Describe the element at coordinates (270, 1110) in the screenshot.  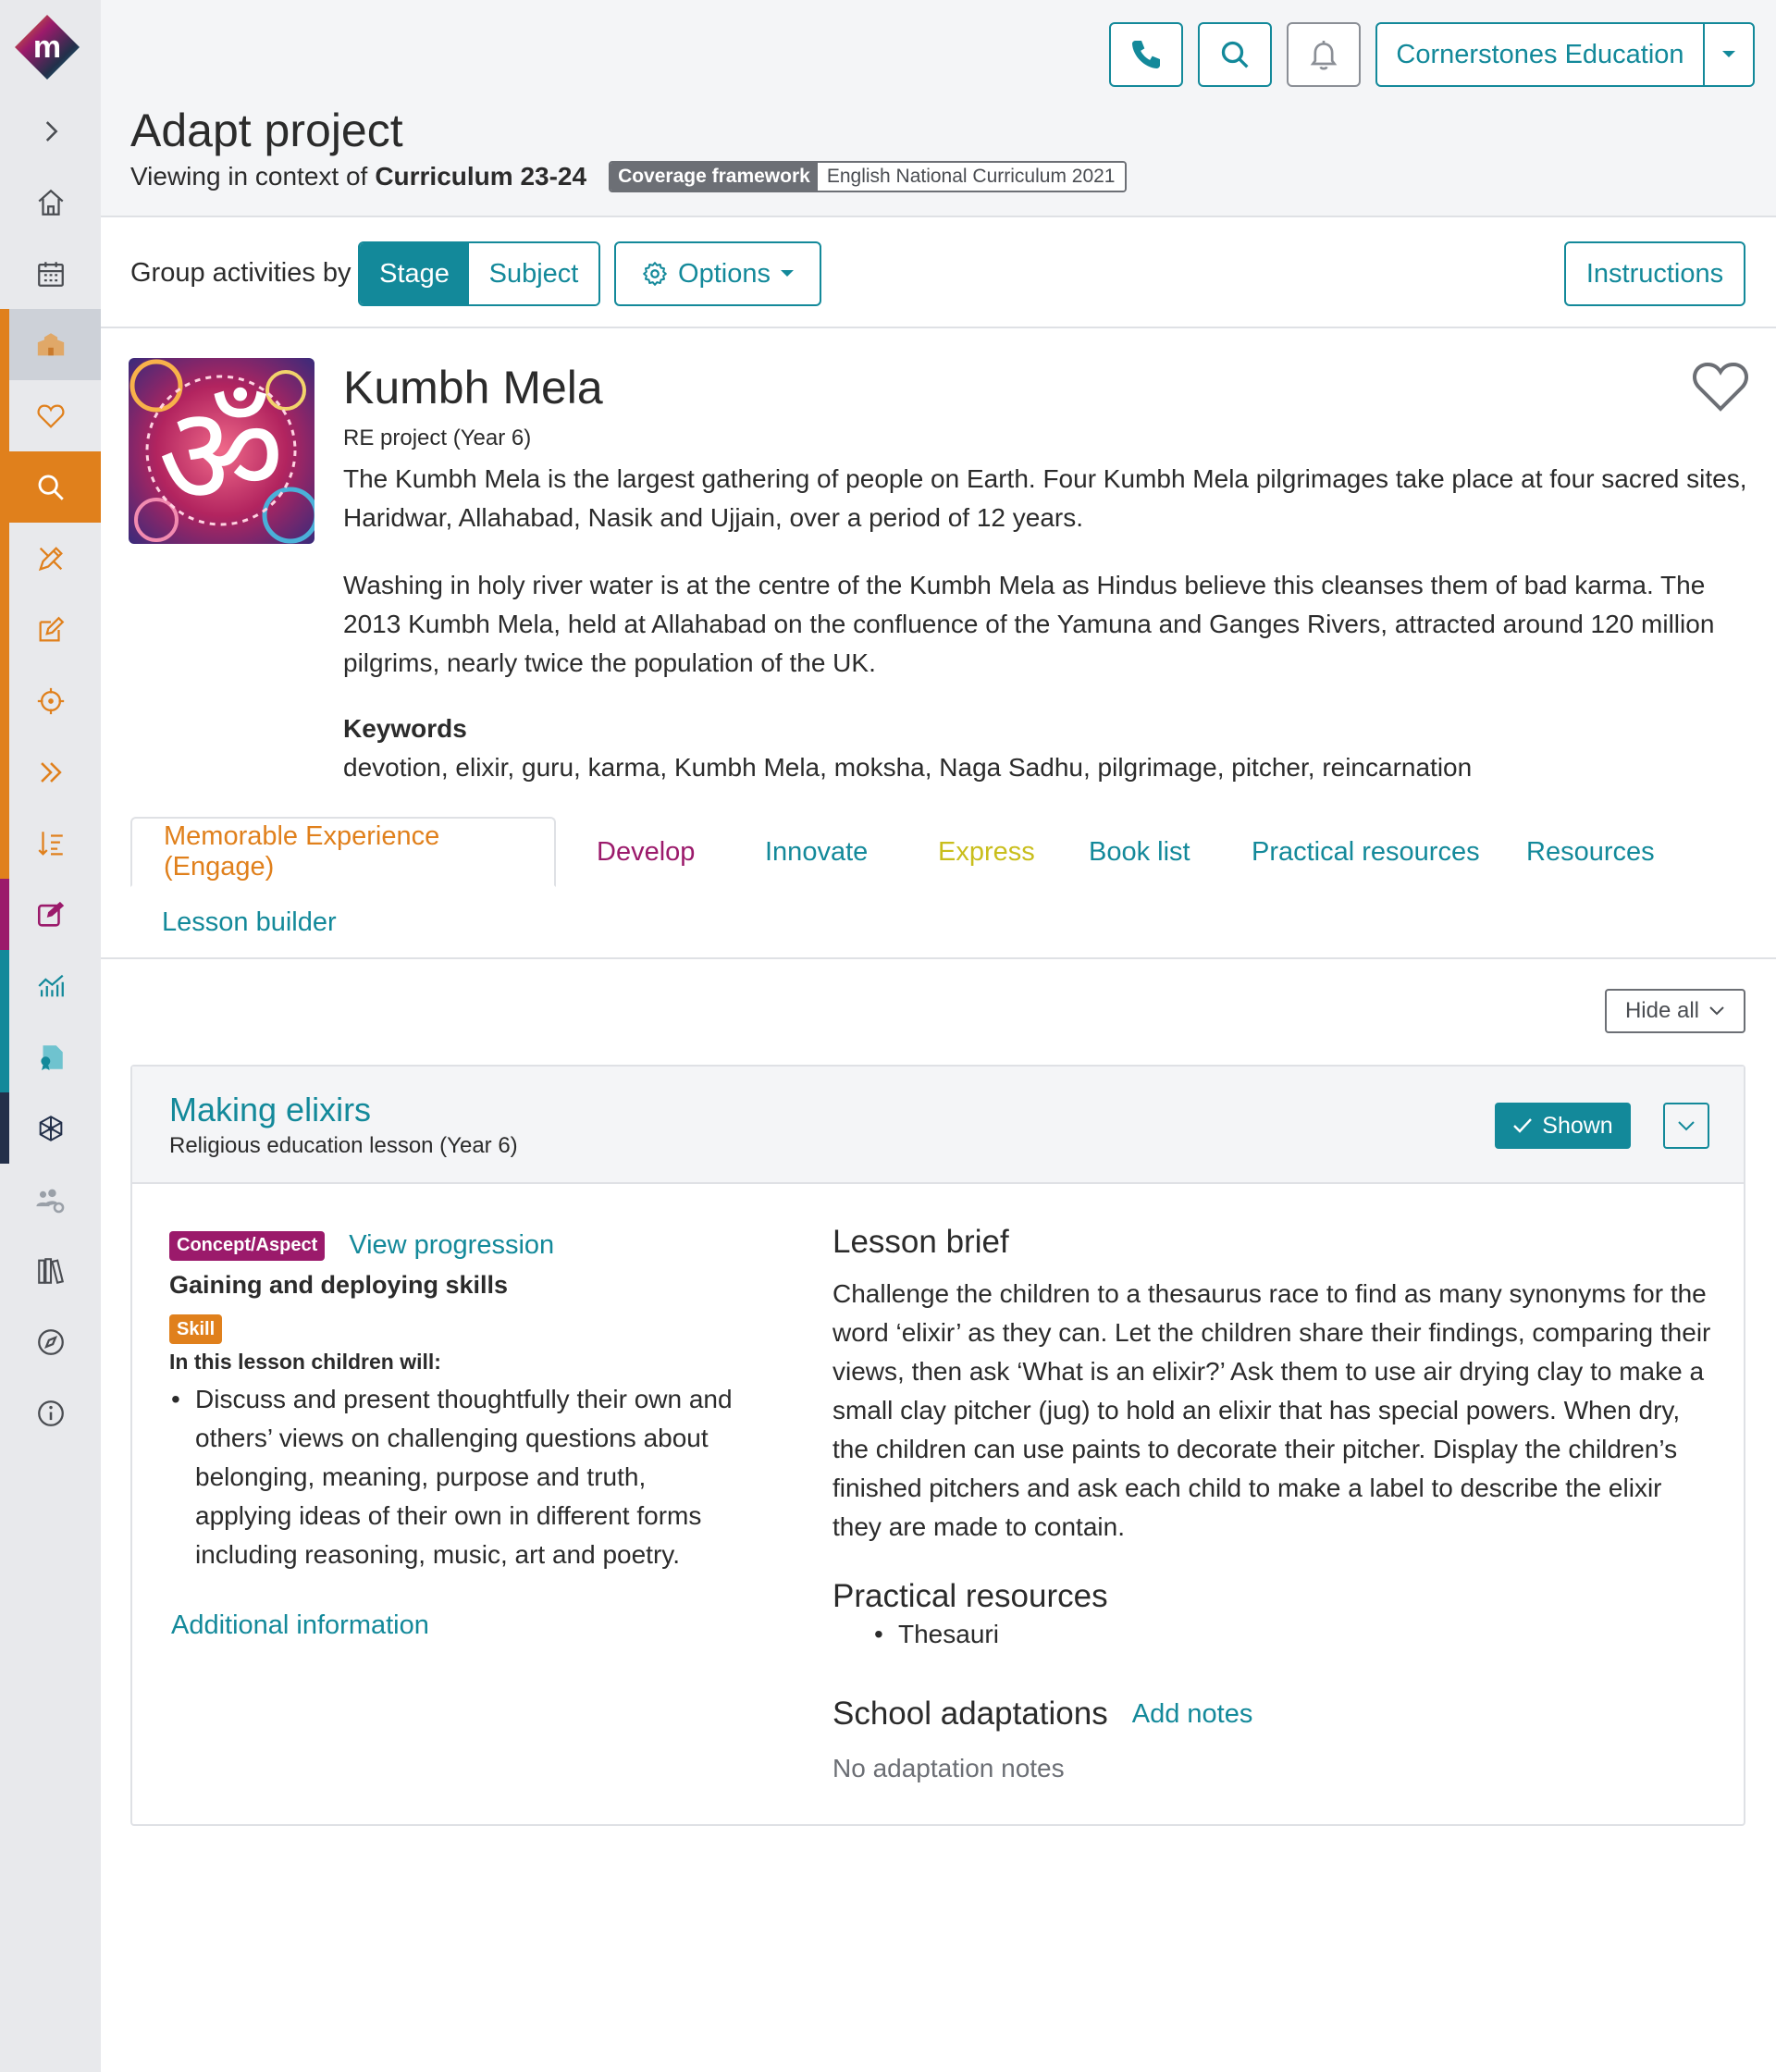
I see `lesson-title: Making elixirs` at that location.